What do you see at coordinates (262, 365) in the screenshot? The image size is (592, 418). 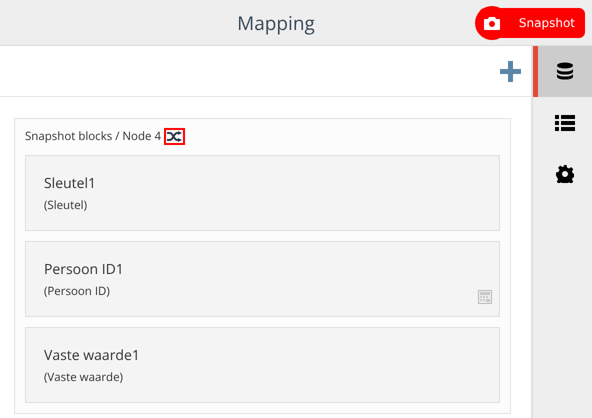 I see `block-card: Vaste waarde1 (Vaste waarde)` at bounding box center [262, 365].